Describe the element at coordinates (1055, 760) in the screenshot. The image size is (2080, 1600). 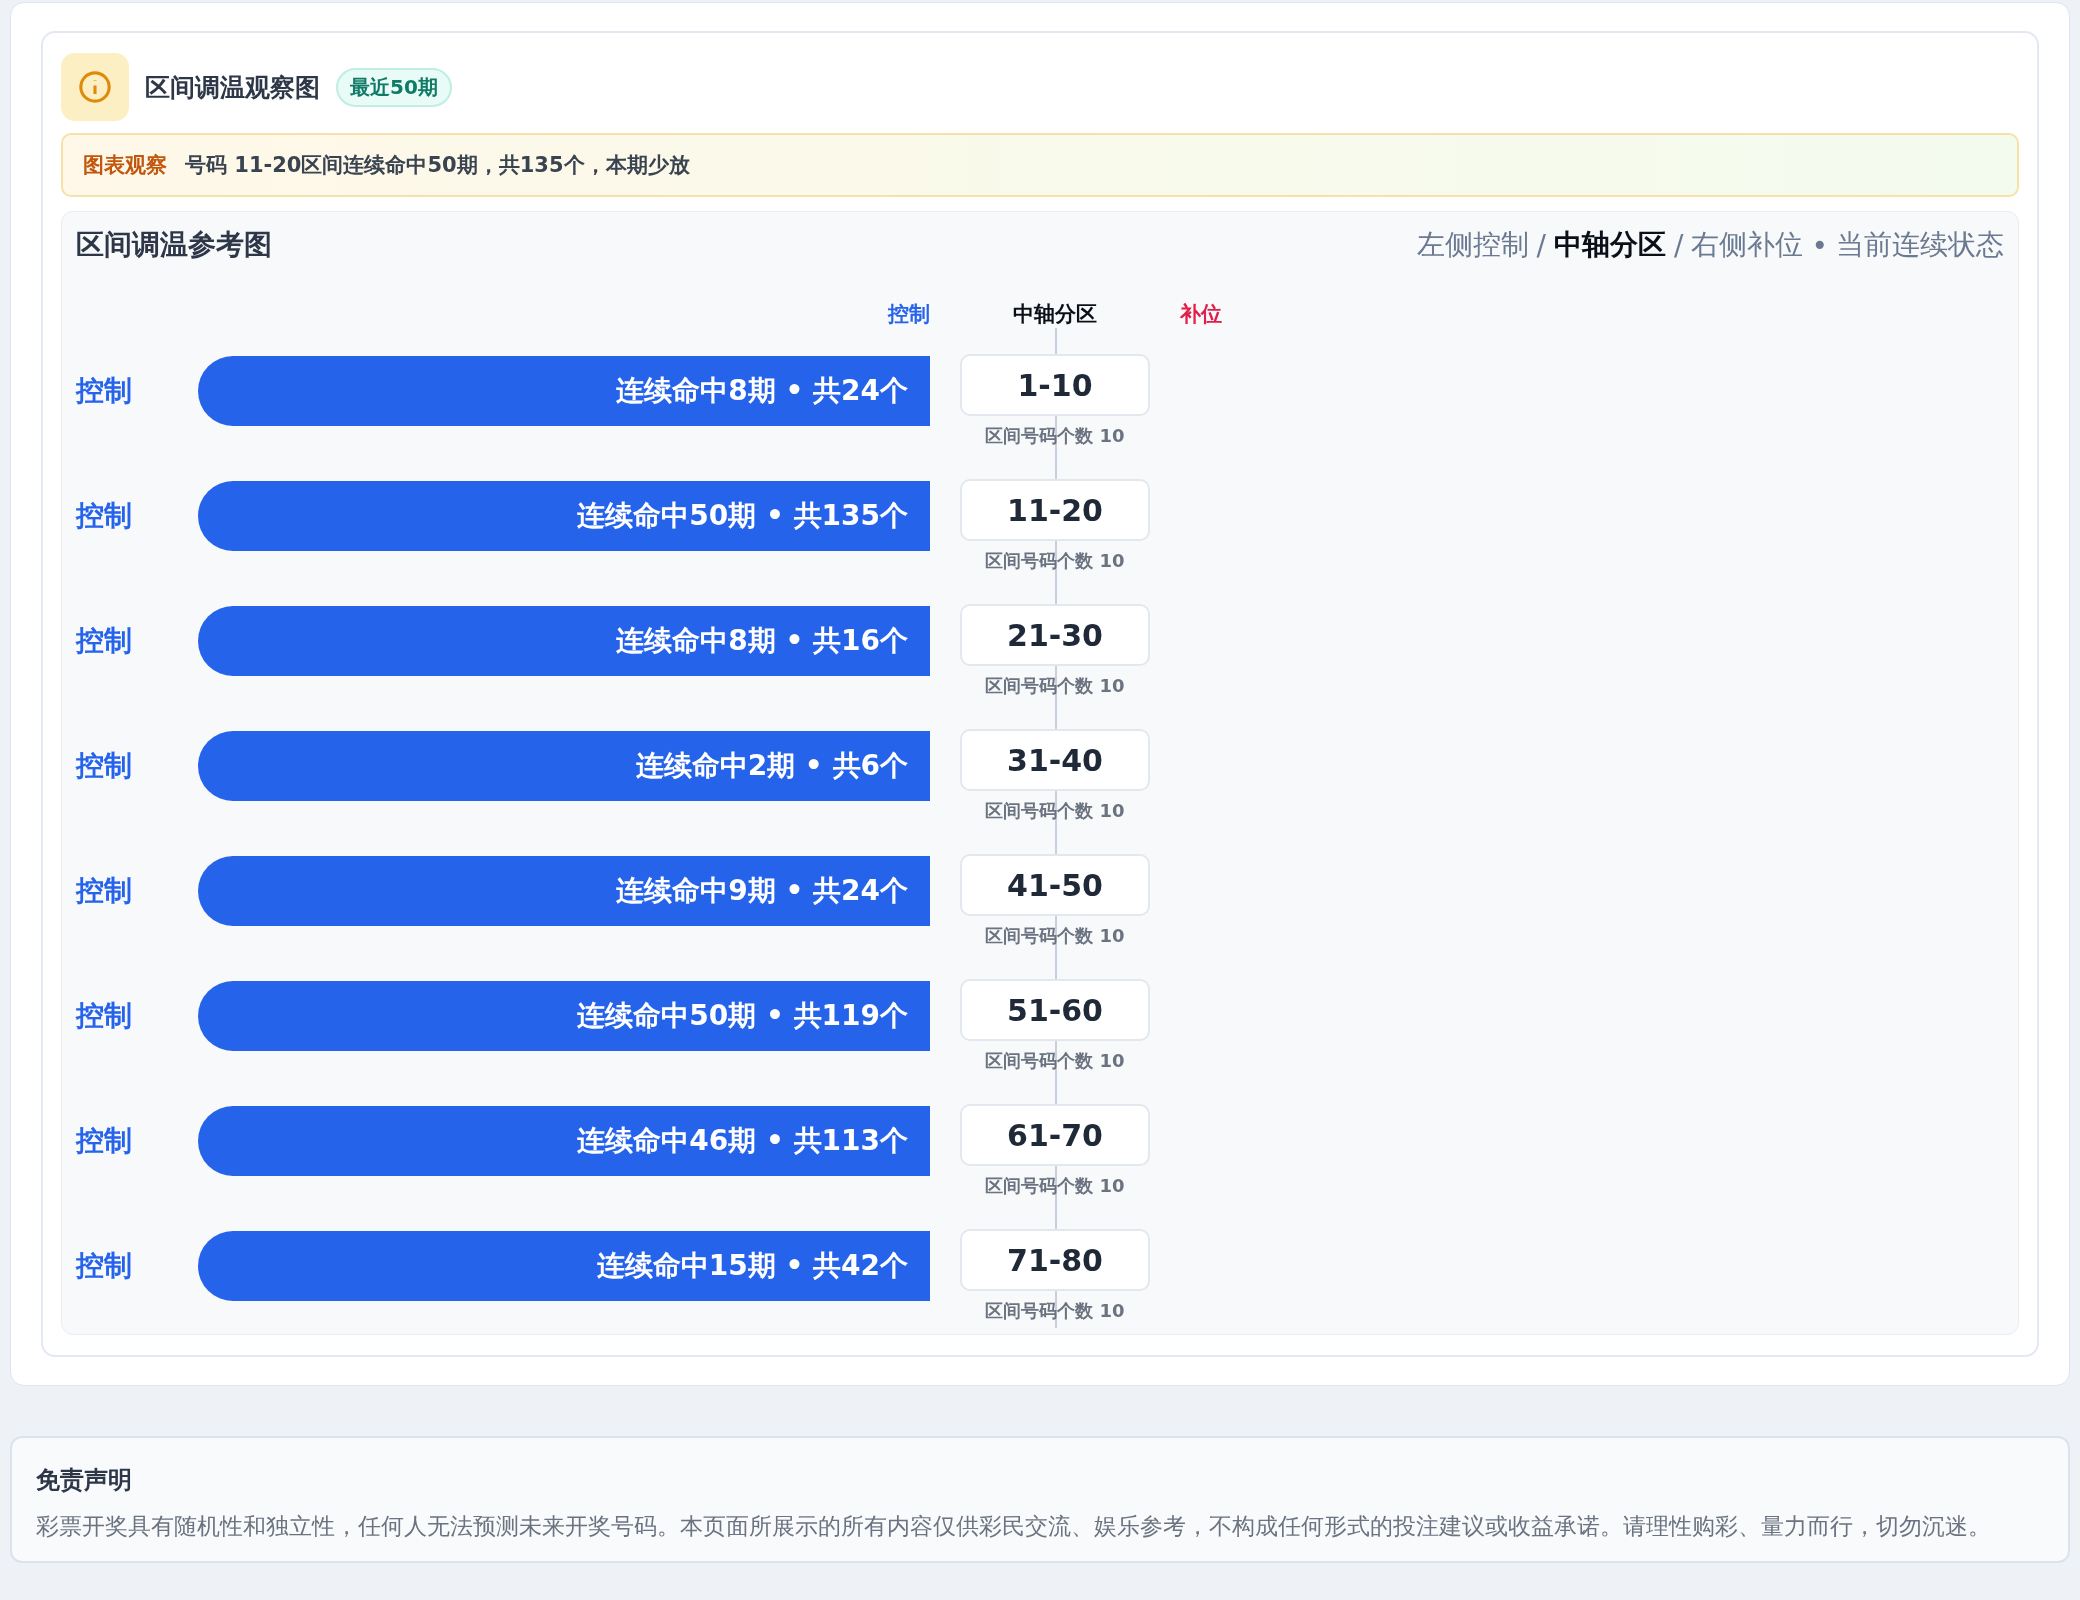
I see `range-box: 31-40` at that location.